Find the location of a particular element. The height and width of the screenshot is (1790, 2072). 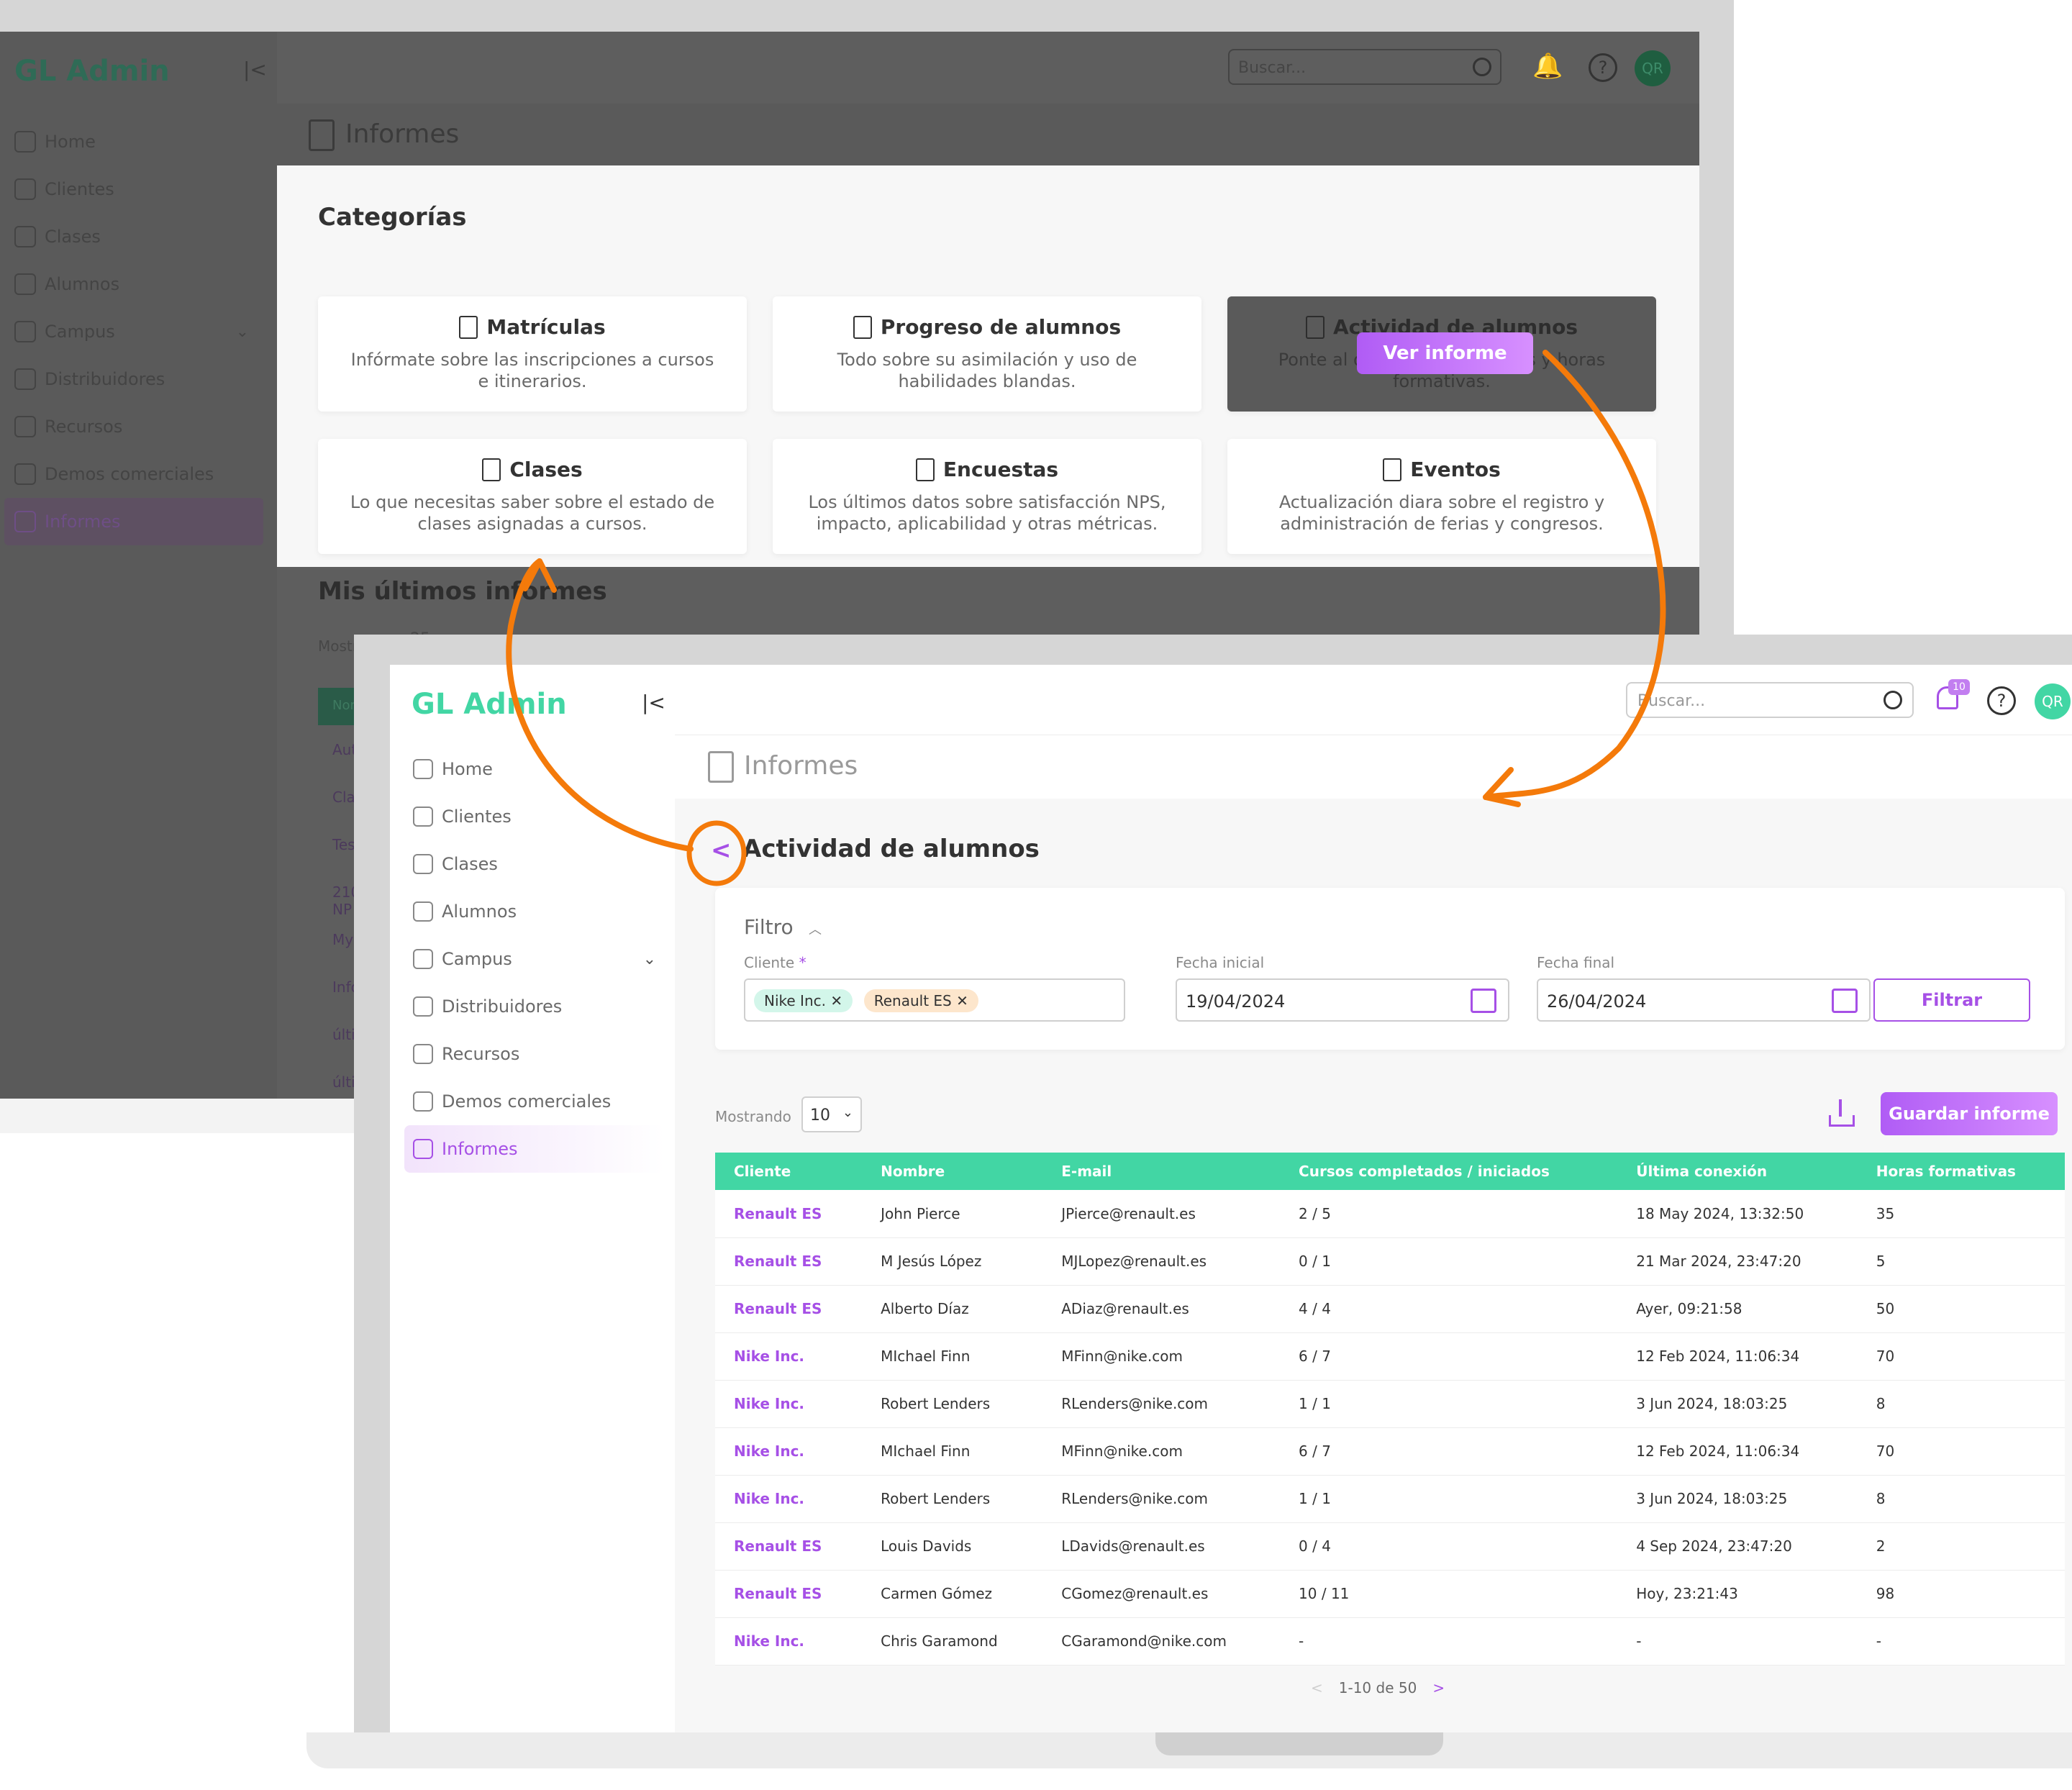

sidebar-item-label: Home is located at coordinates (468, 769).